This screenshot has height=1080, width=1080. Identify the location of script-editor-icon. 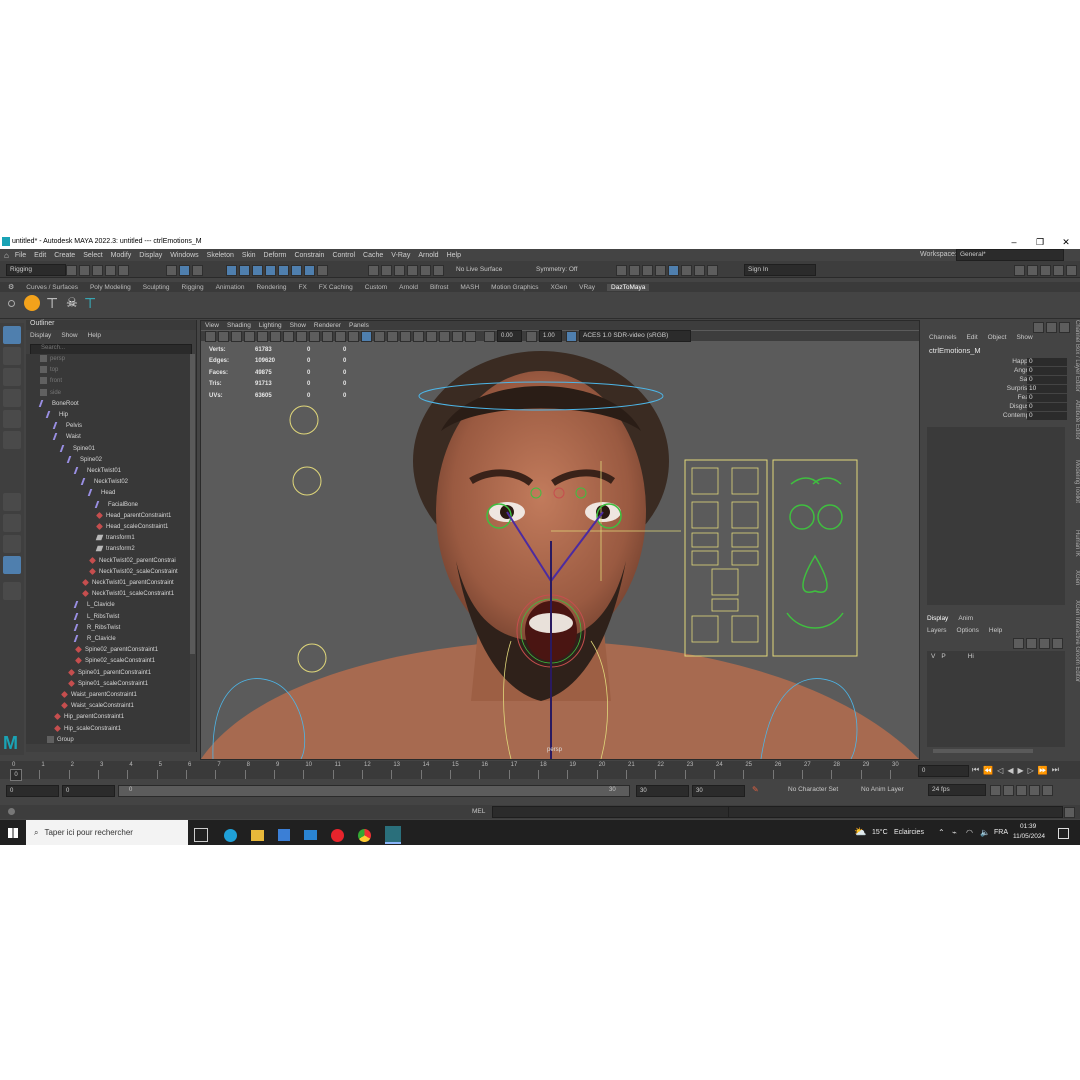
(1069, 812).